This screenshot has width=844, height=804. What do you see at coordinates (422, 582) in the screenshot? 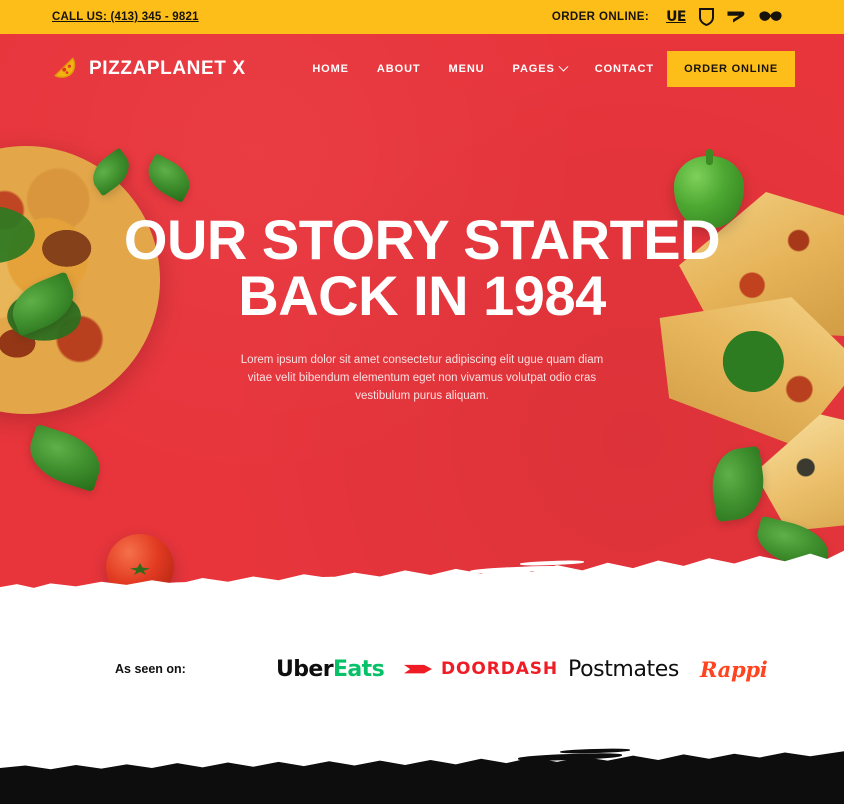
I see `hero-torn-edge` at bounding box center [422, 582].